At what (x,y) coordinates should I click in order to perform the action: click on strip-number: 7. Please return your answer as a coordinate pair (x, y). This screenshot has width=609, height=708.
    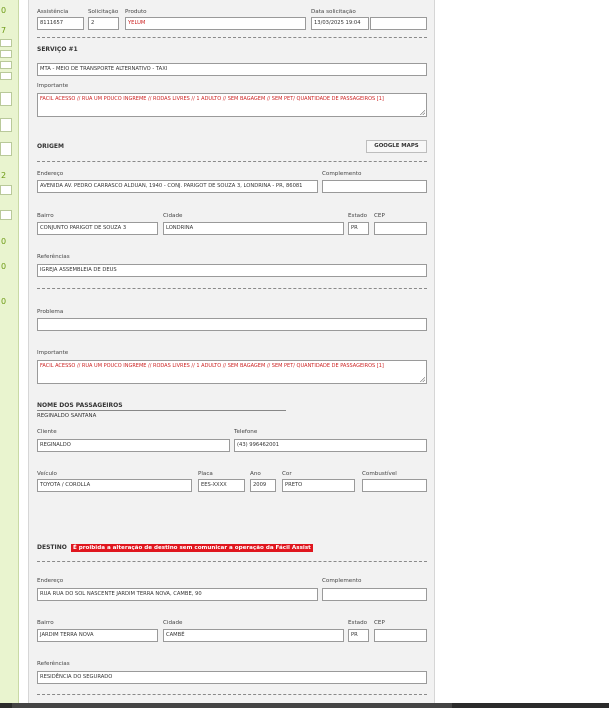
    Looking at the image, I should click on (4, 30).